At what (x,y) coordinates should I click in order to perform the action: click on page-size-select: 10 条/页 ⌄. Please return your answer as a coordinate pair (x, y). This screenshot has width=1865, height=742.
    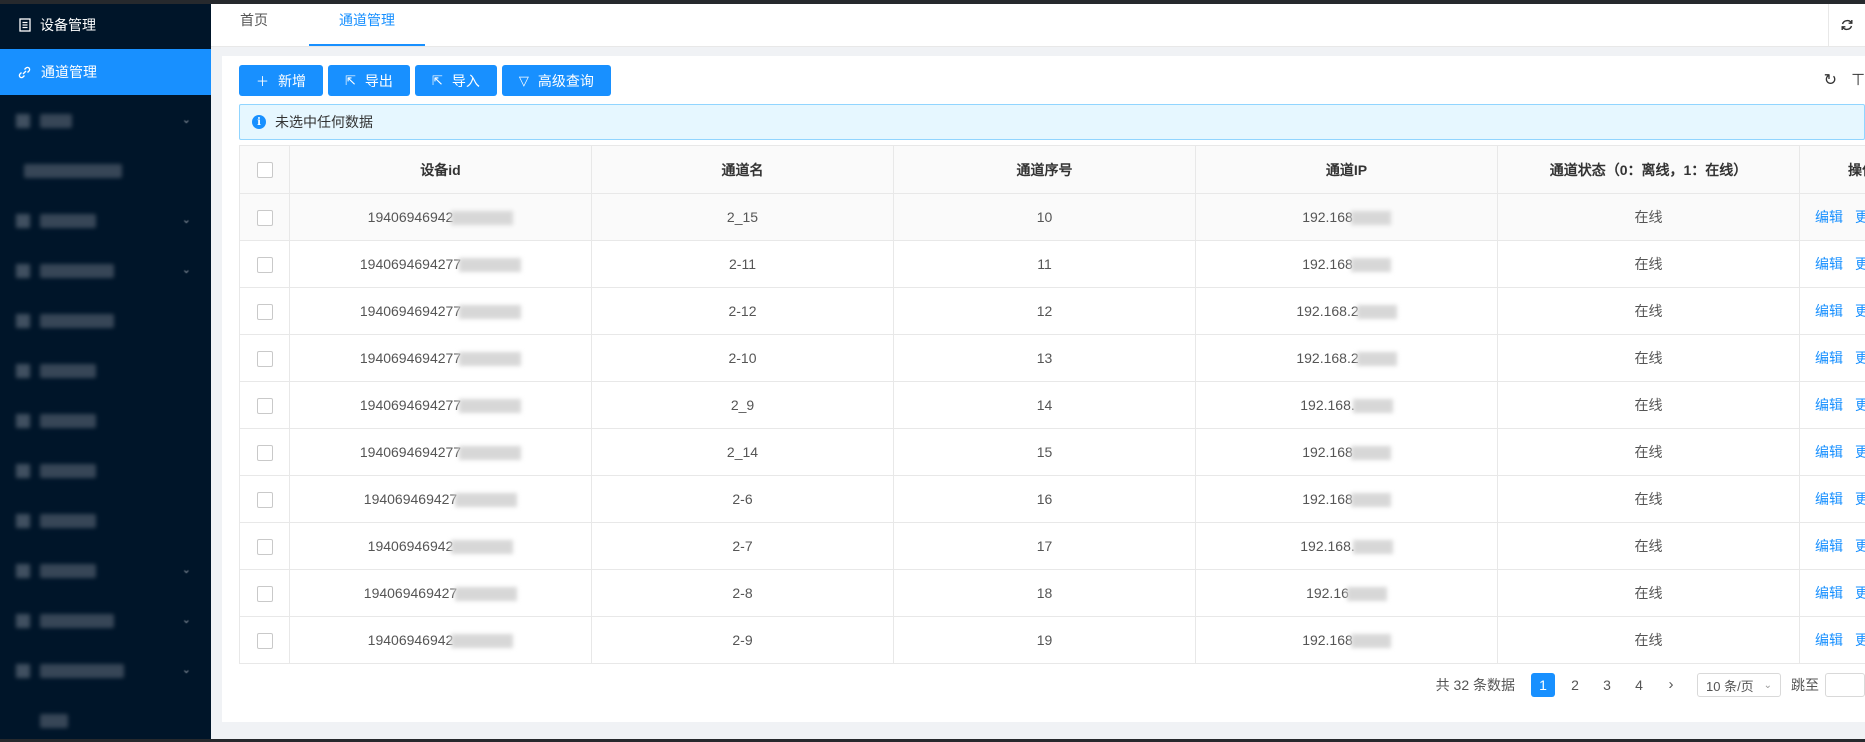
    Looking at the image, I should click on (1739, 685).